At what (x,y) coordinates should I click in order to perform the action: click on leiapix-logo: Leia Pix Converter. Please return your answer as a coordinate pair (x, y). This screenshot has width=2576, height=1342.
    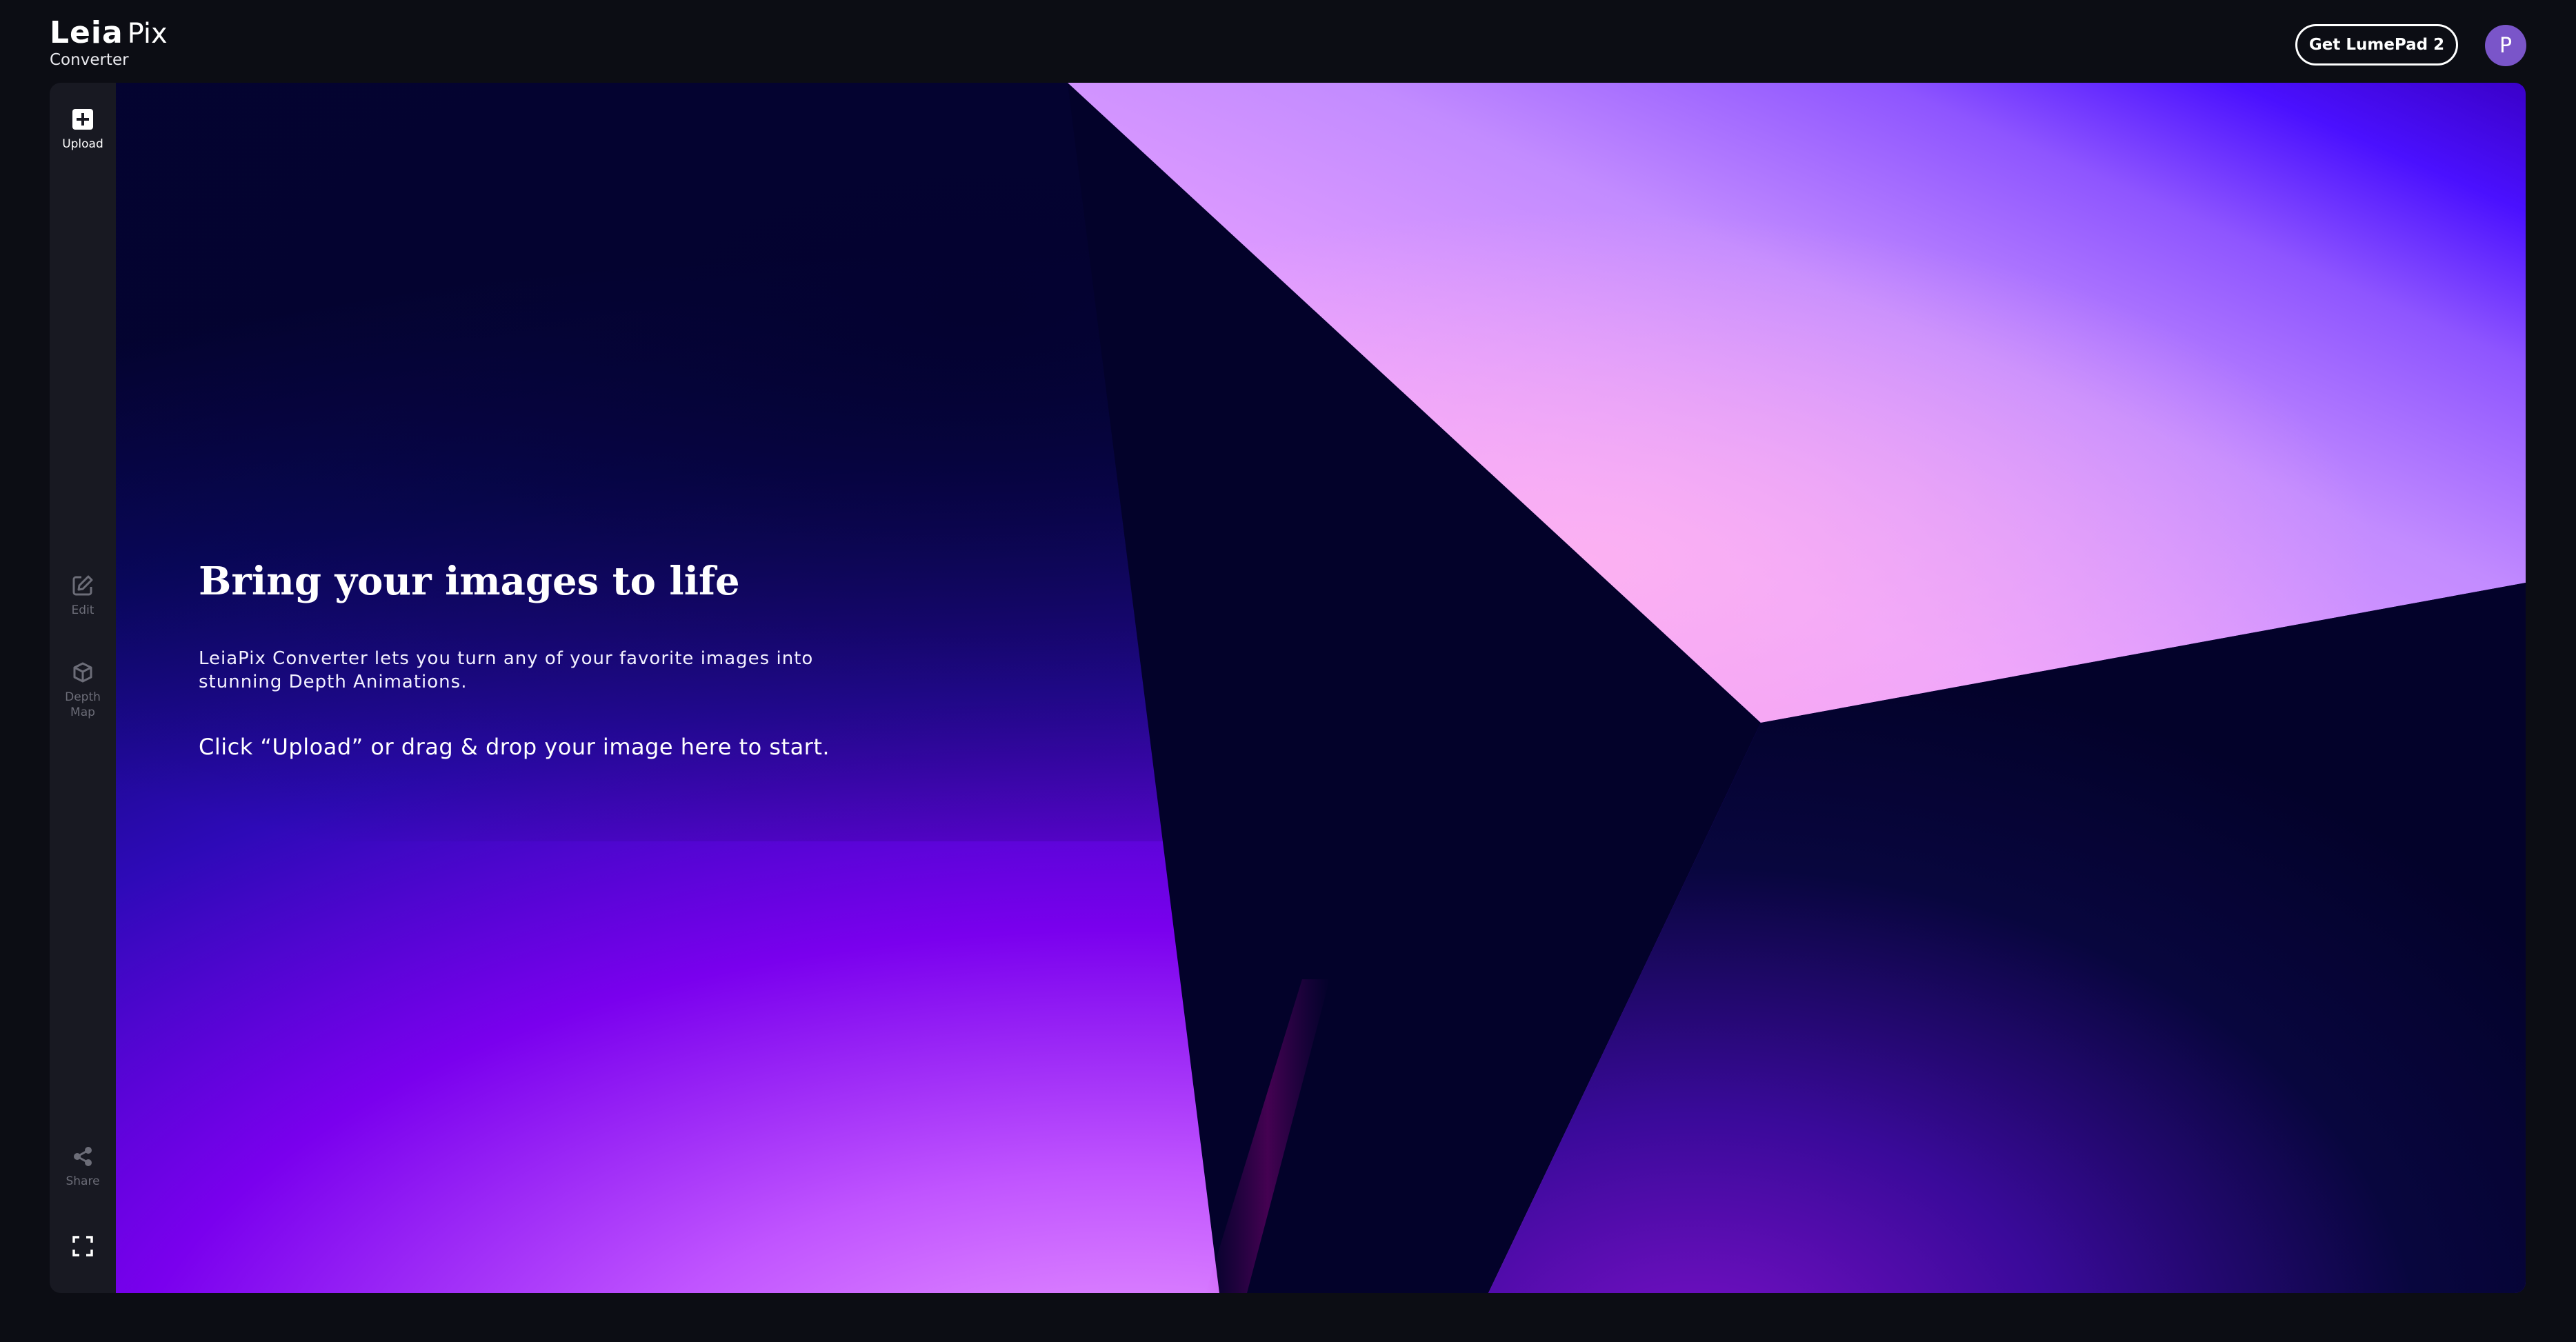
    Looking at the image, I should click on (109, 42).